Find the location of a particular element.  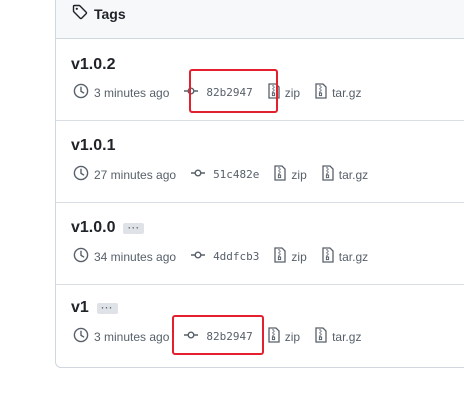

tag-name-link: v1.0.2 is located at coordinates (93, 65).